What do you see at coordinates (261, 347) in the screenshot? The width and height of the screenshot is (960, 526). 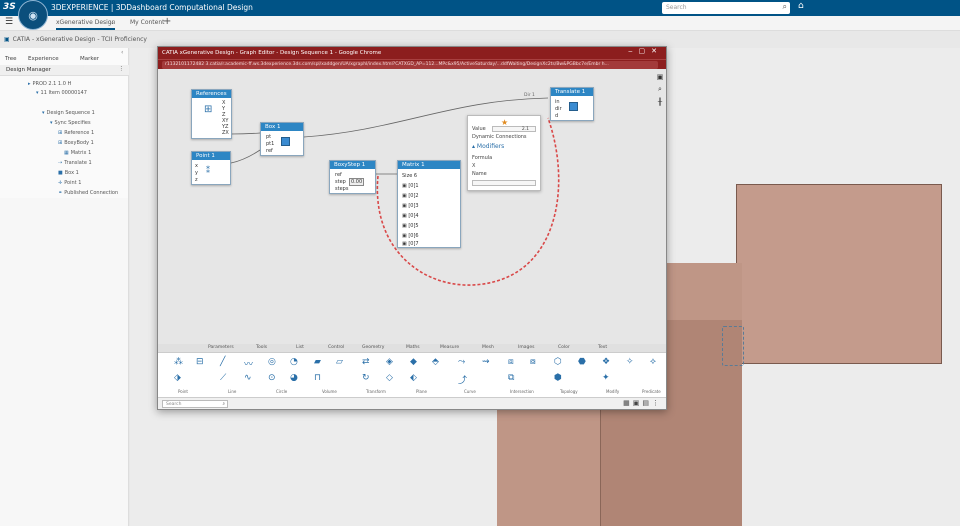 I see `tab-tools: Tools` at bounding box center [261, 347].